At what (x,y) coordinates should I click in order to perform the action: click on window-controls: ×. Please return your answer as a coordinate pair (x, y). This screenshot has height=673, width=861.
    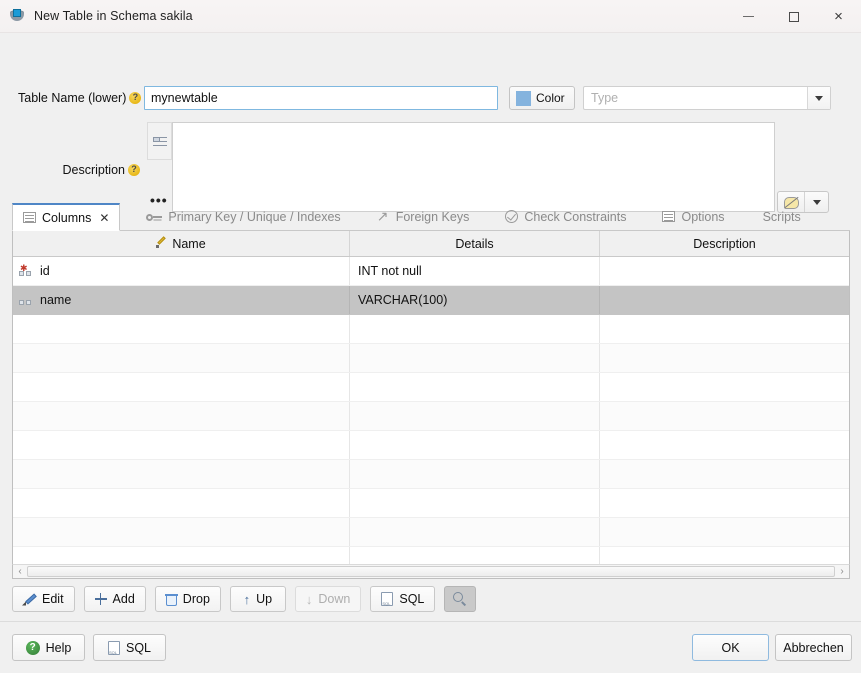
    Looking at the image, I should click on (793, 16).